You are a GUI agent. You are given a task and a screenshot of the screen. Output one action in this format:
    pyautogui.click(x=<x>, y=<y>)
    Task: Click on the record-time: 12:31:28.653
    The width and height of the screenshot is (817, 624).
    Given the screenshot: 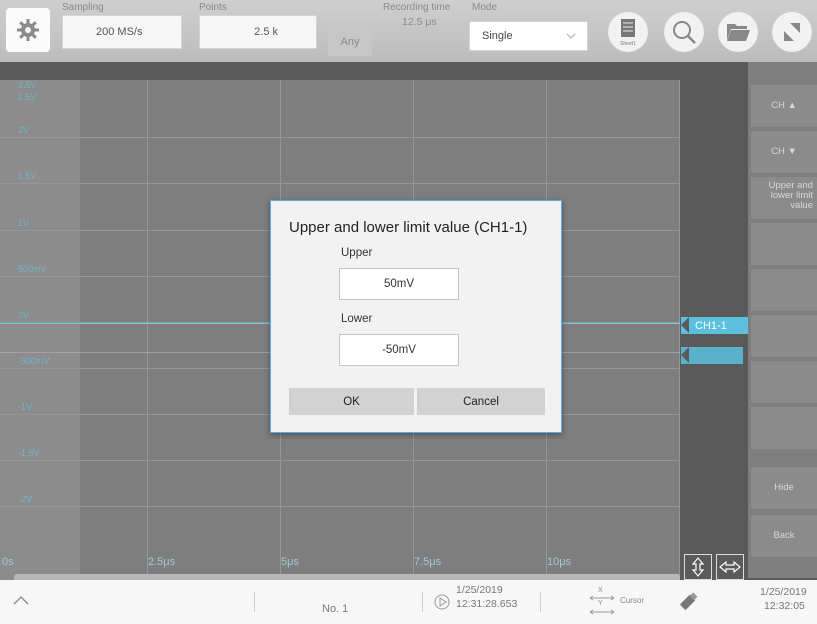 What is the action you would take?
    pyautogui.click(x=487, y=604)
    